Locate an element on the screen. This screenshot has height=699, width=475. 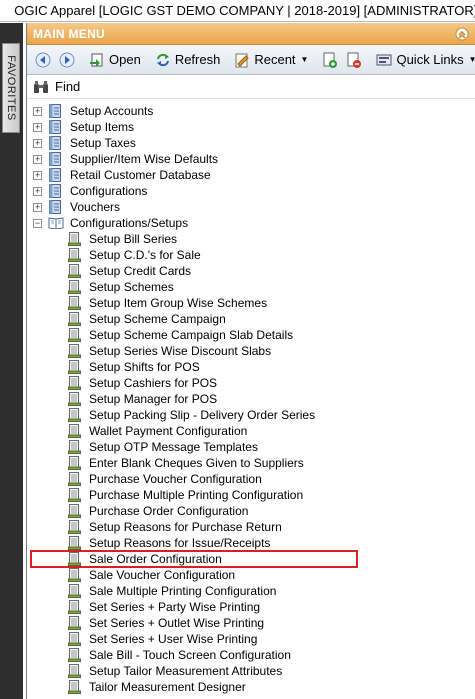
tree-child-item: Setup Cashiers for POS is located at coordinates (251, 383).